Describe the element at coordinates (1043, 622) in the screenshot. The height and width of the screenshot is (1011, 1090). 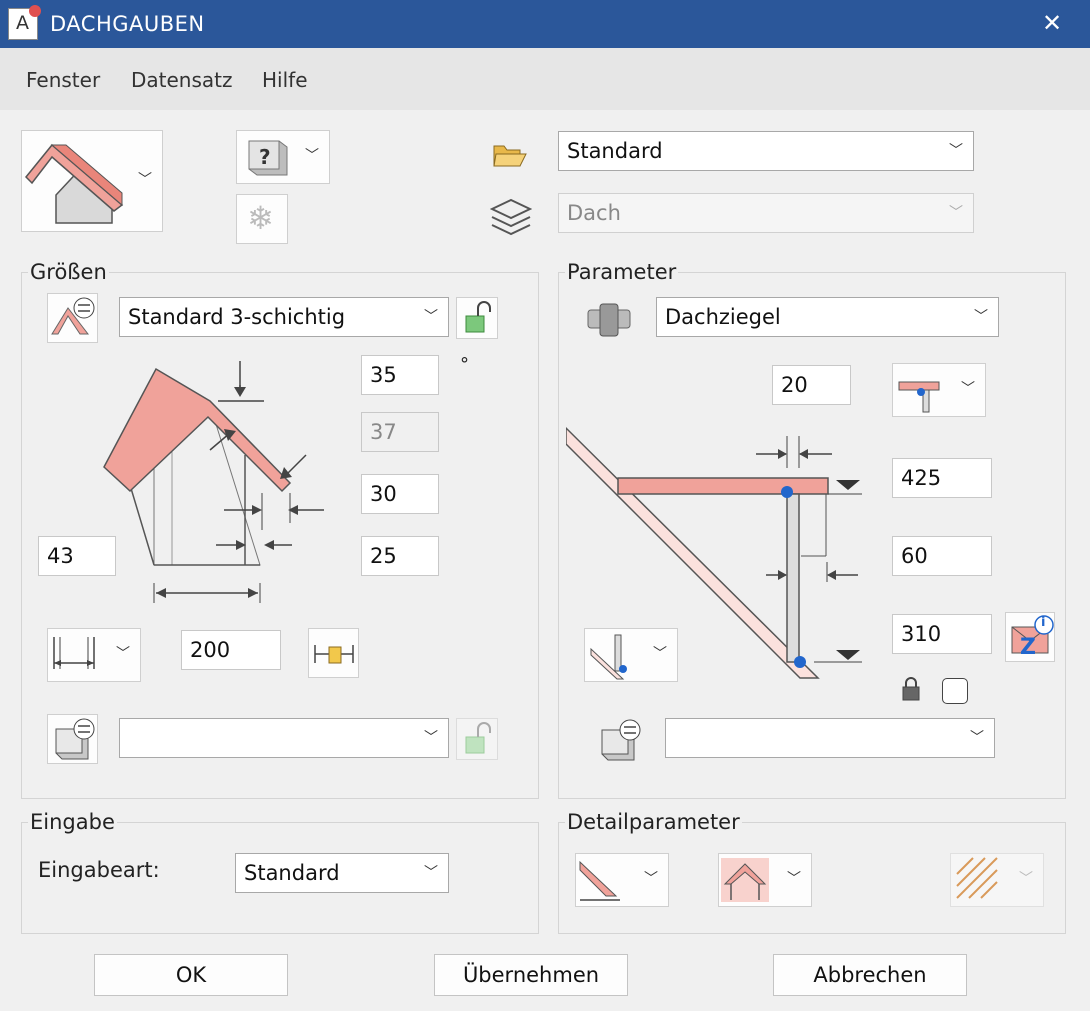
I see `info-letter: i` at that location.